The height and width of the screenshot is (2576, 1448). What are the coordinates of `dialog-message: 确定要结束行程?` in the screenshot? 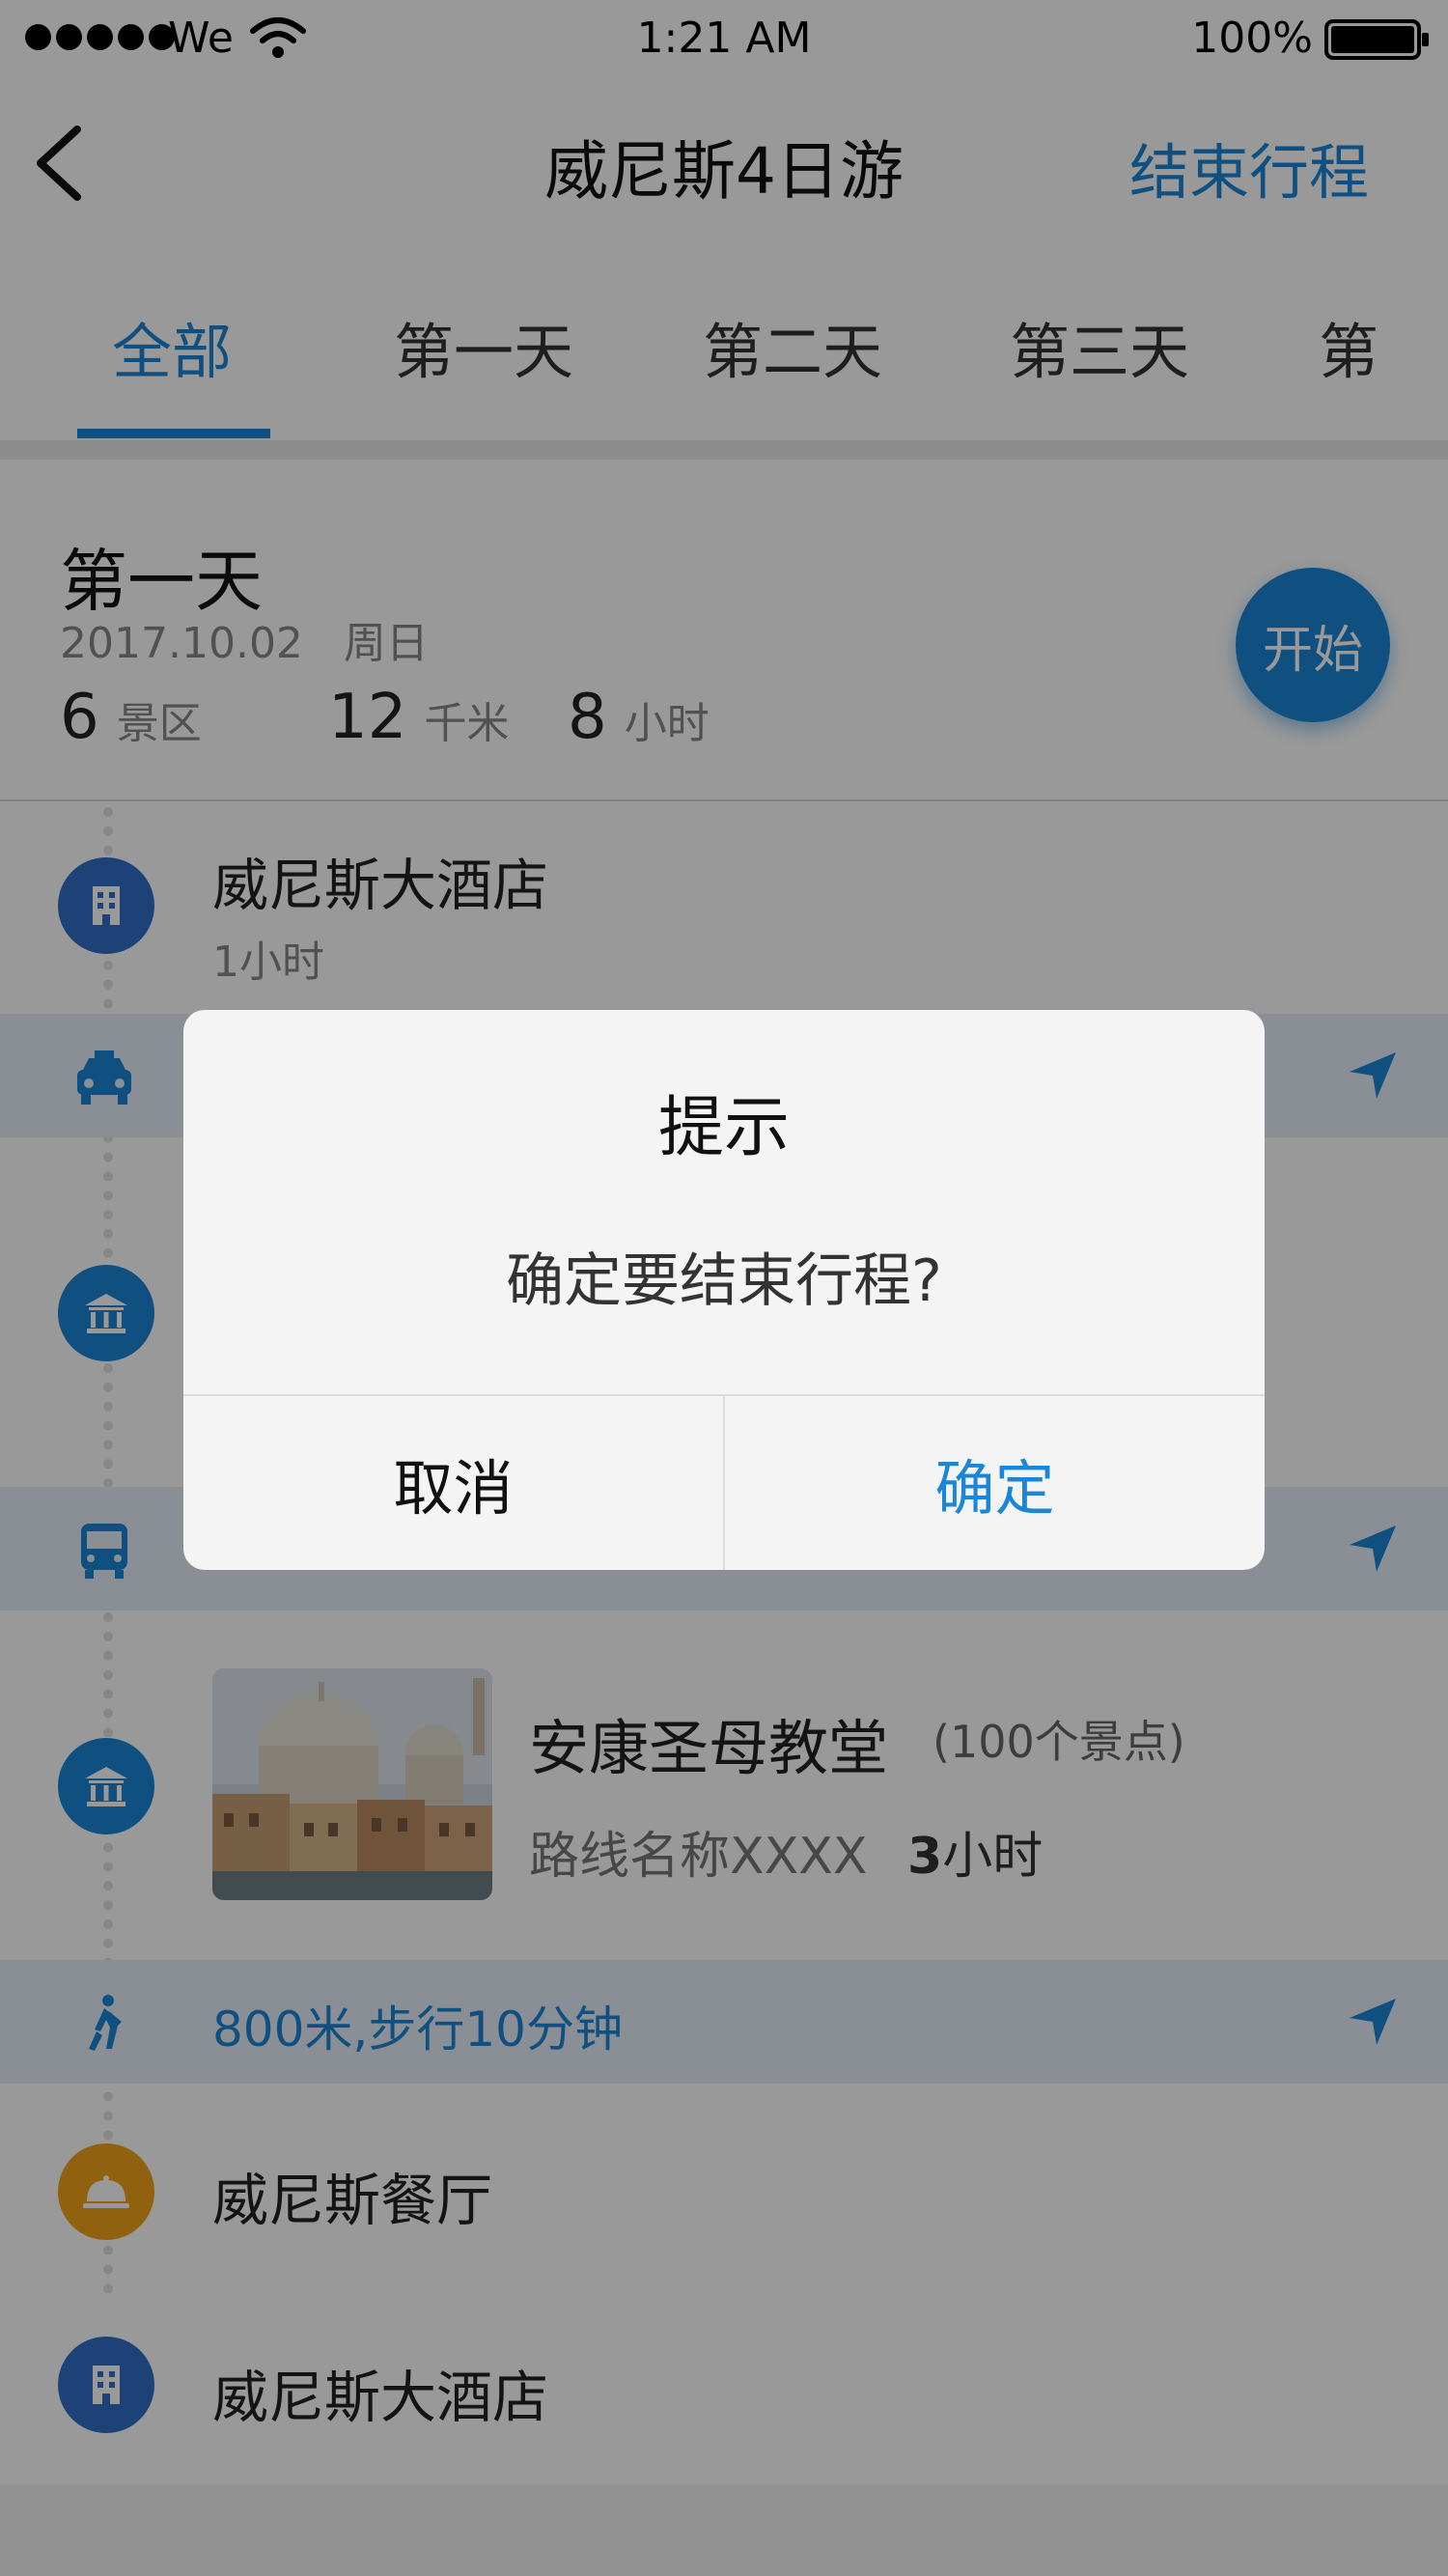 It's located at (724, 1281).